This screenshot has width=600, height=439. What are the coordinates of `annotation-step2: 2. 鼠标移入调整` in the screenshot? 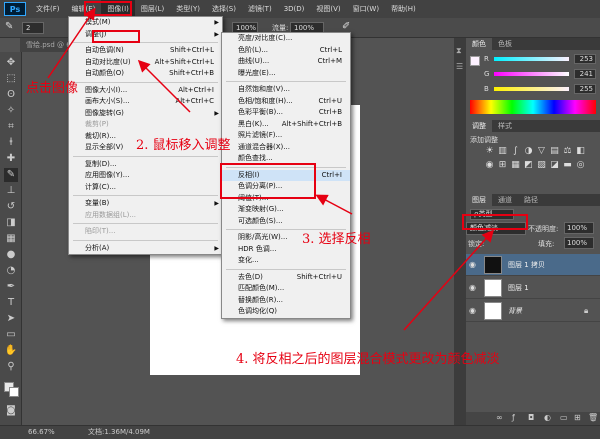 It's located at (183, 145).